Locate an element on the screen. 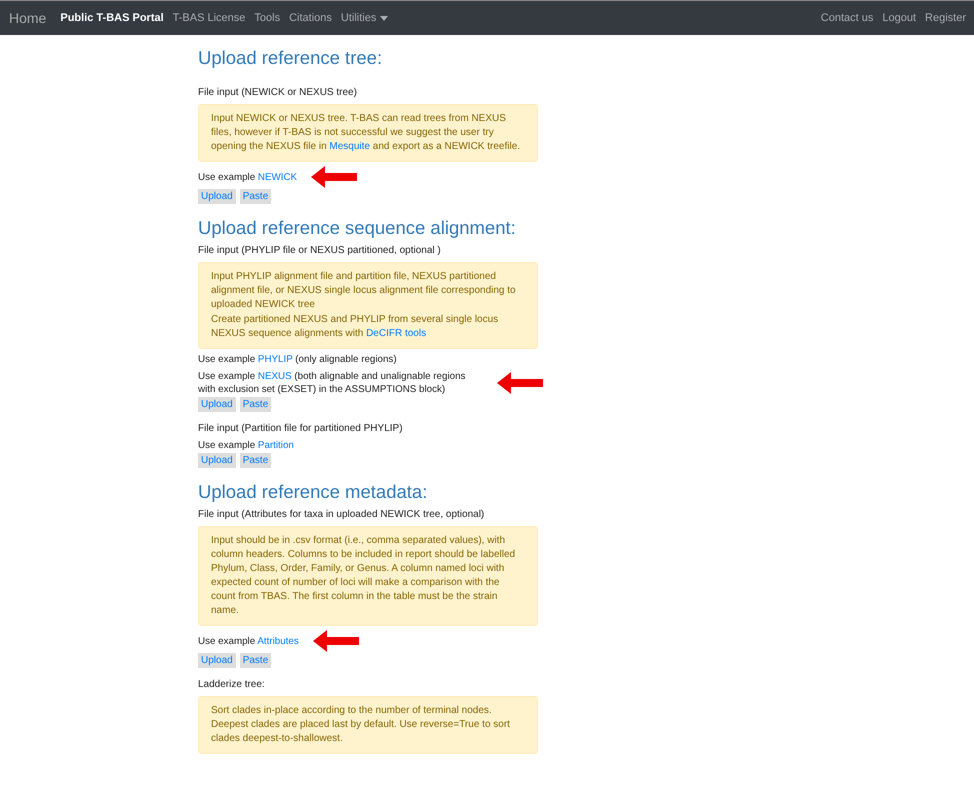 The image size is (974, 791). nav-link: Logout is located at coordinates (899, 18).